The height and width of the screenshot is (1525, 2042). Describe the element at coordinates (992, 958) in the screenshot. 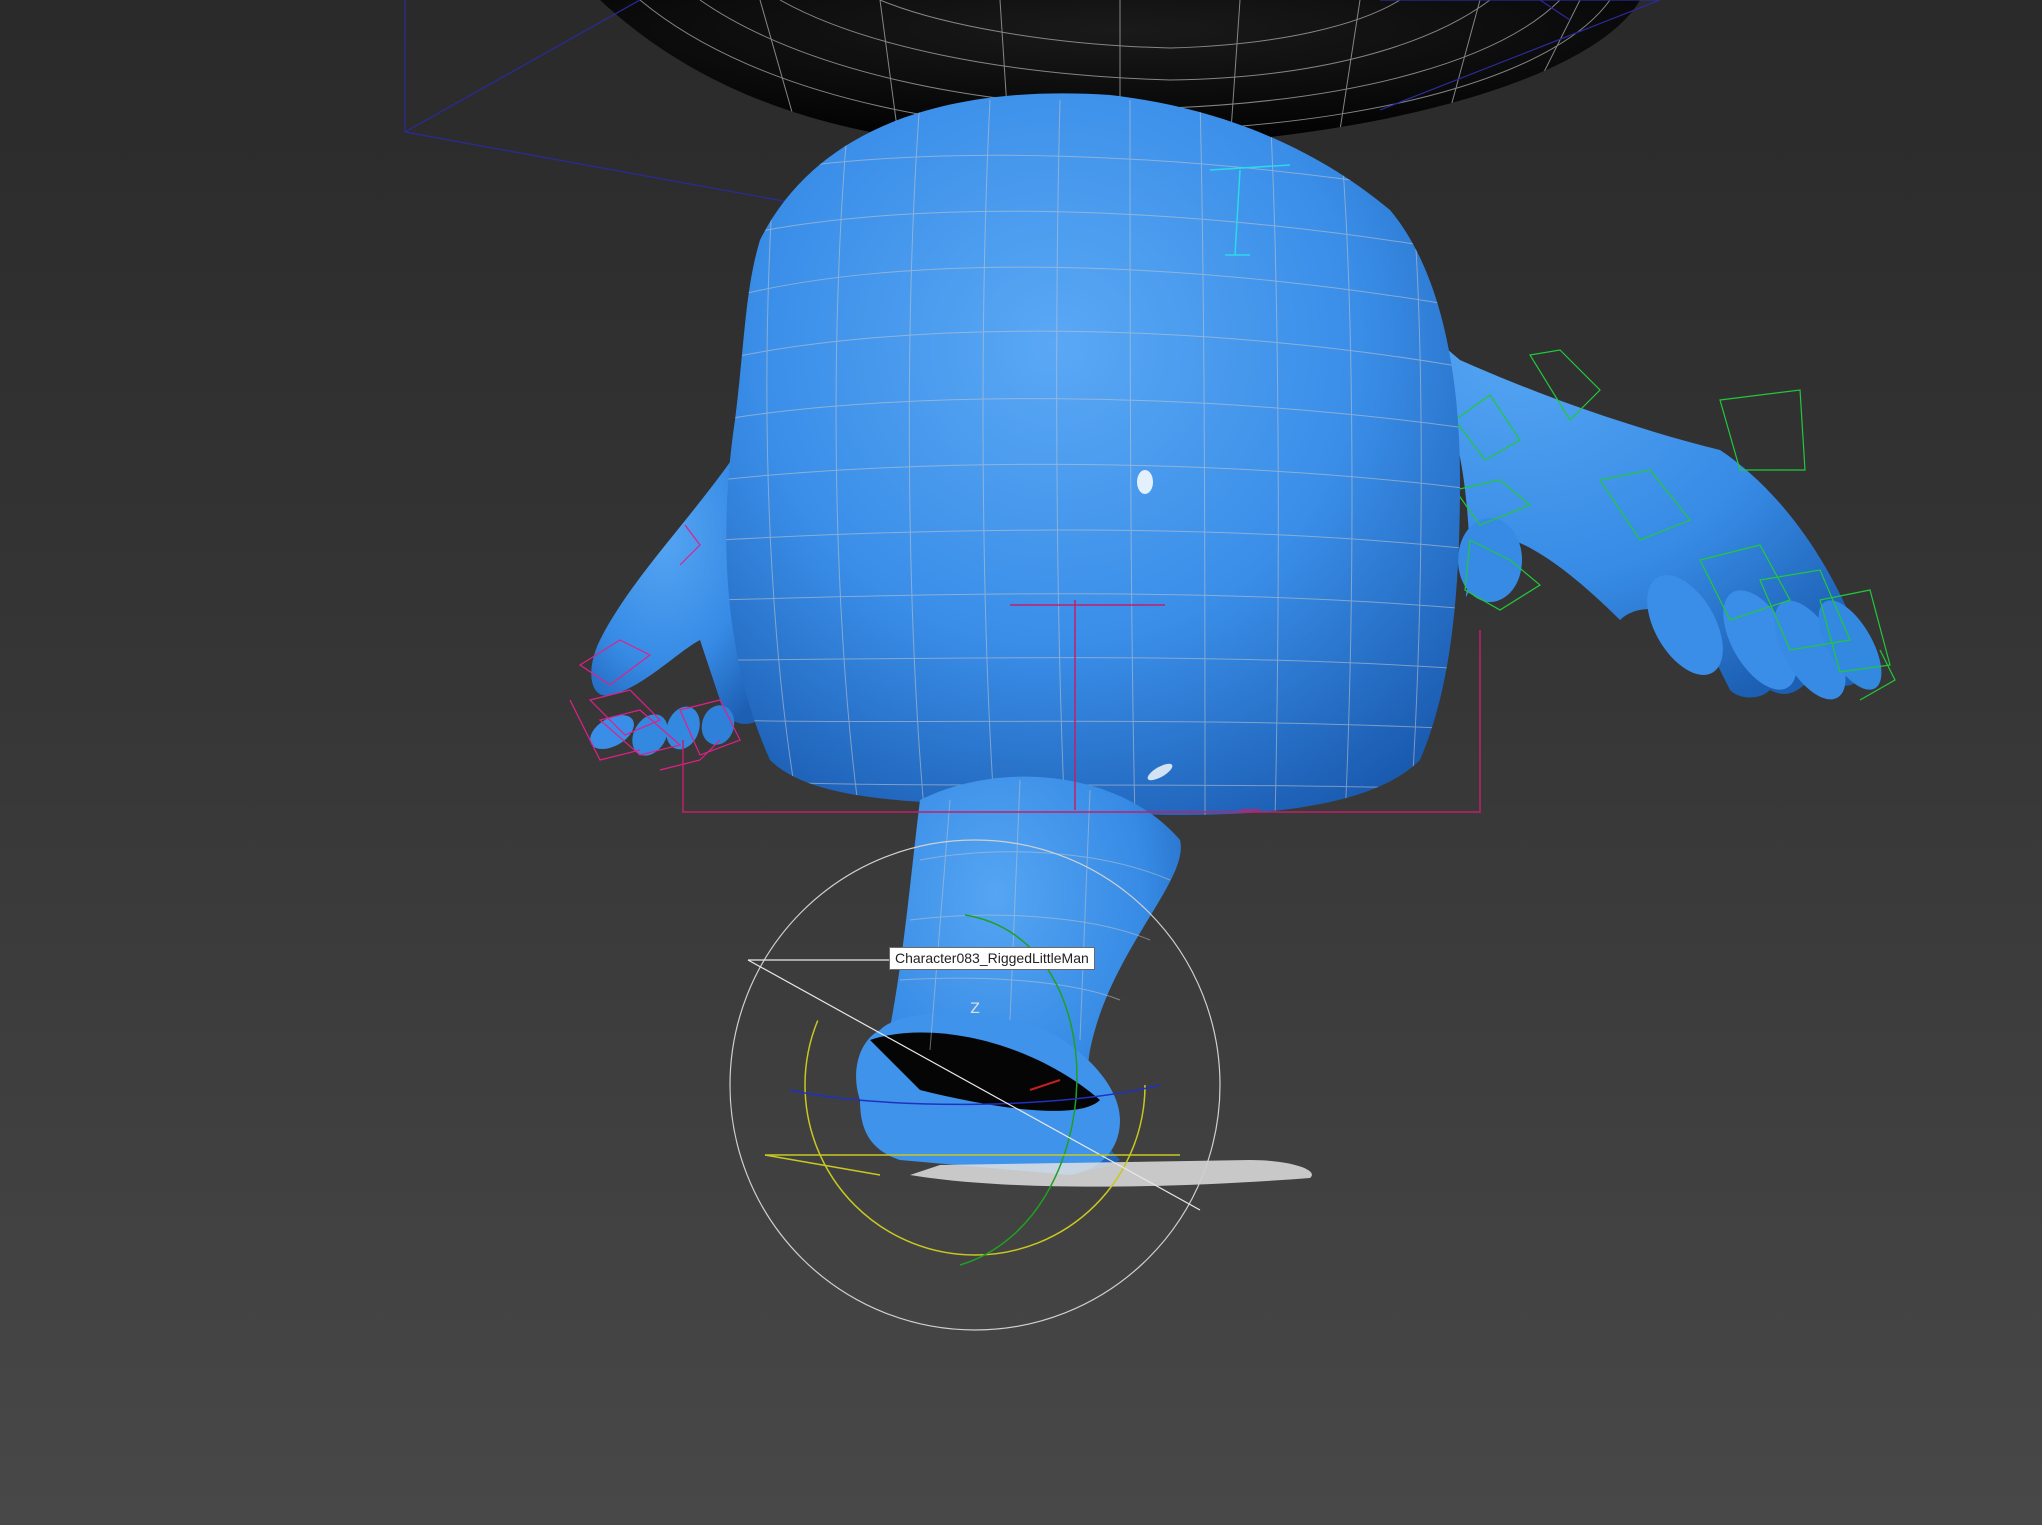

I see `object-name-tooltip: Character083_RiggedLittleMan` at that location.